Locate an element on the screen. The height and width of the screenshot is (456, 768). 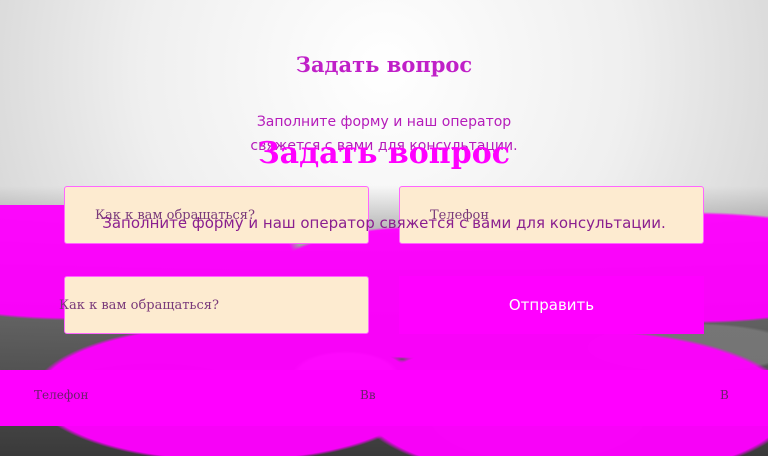
submit-button: Отправить is located at coordinates (551, 305).